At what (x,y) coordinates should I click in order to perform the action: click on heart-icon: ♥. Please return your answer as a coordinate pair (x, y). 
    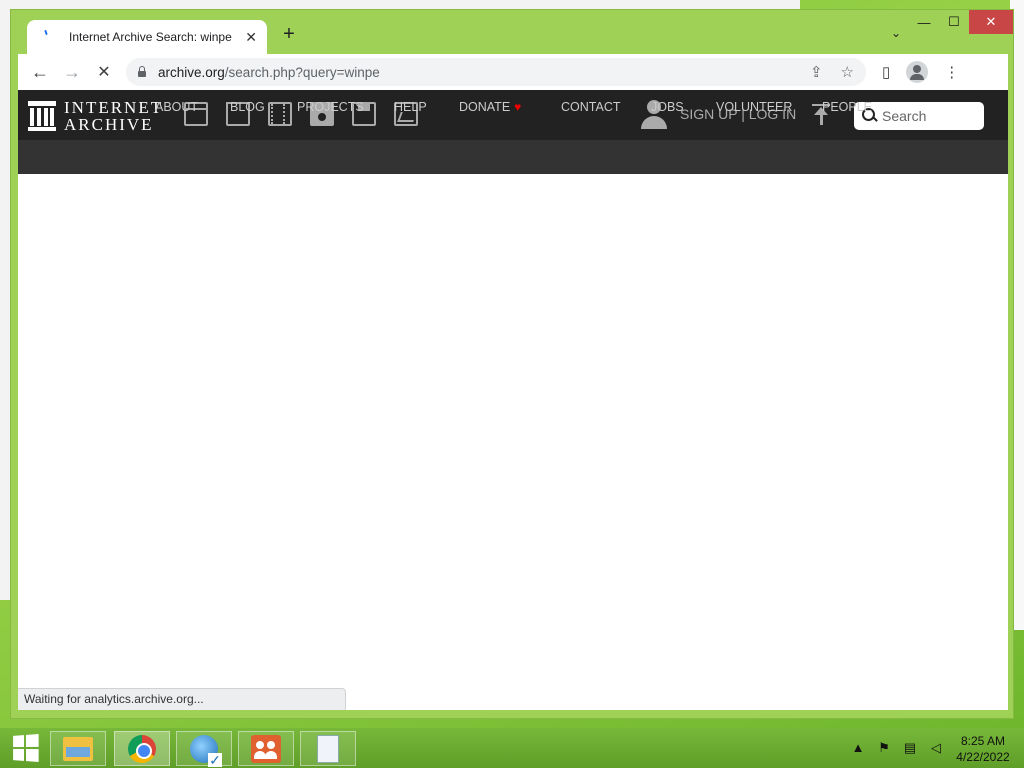
    Looking at the image, I should click on (518, 107).